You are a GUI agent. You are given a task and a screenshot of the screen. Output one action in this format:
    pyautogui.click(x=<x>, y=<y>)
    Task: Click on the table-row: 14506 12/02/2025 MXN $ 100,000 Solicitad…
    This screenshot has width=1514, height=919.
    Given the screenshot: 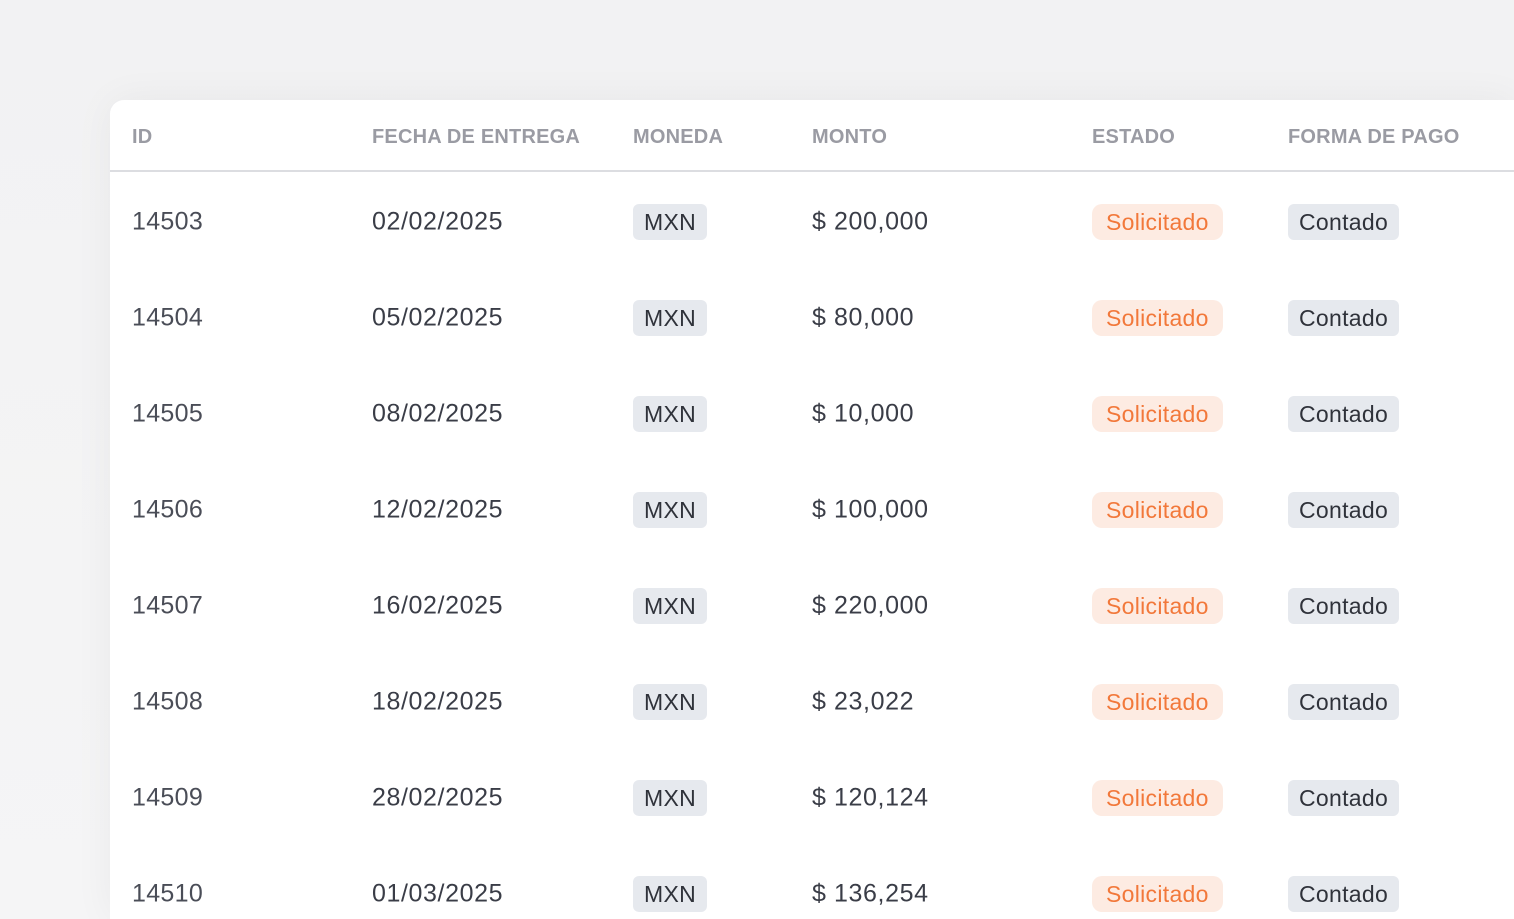 What is the action you would take?
    pyautogui.click(x=812, y=510)
    